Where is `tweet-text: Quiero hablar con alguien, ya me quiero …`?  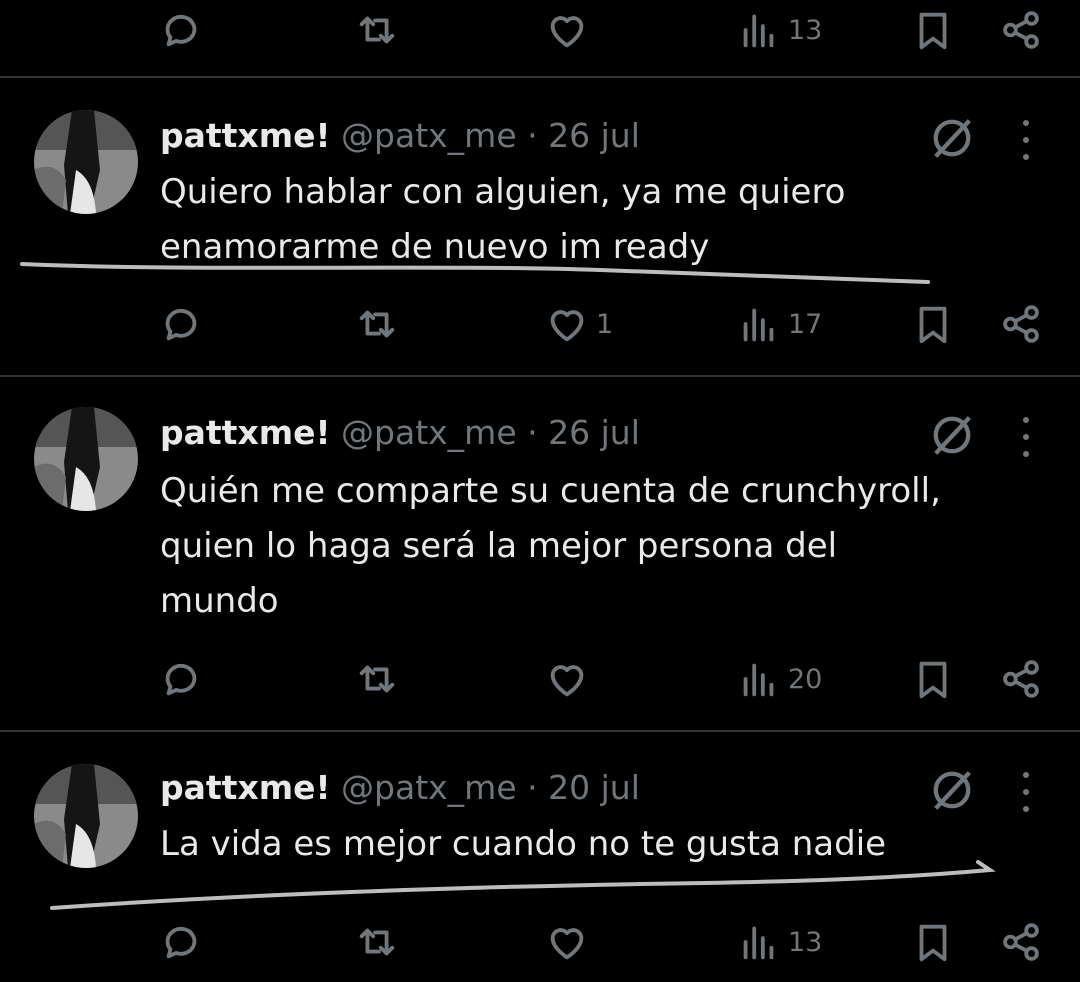
tweet-text: Quiero hablar con alguien, ya me quiero … is located at coordinates (605, 220).